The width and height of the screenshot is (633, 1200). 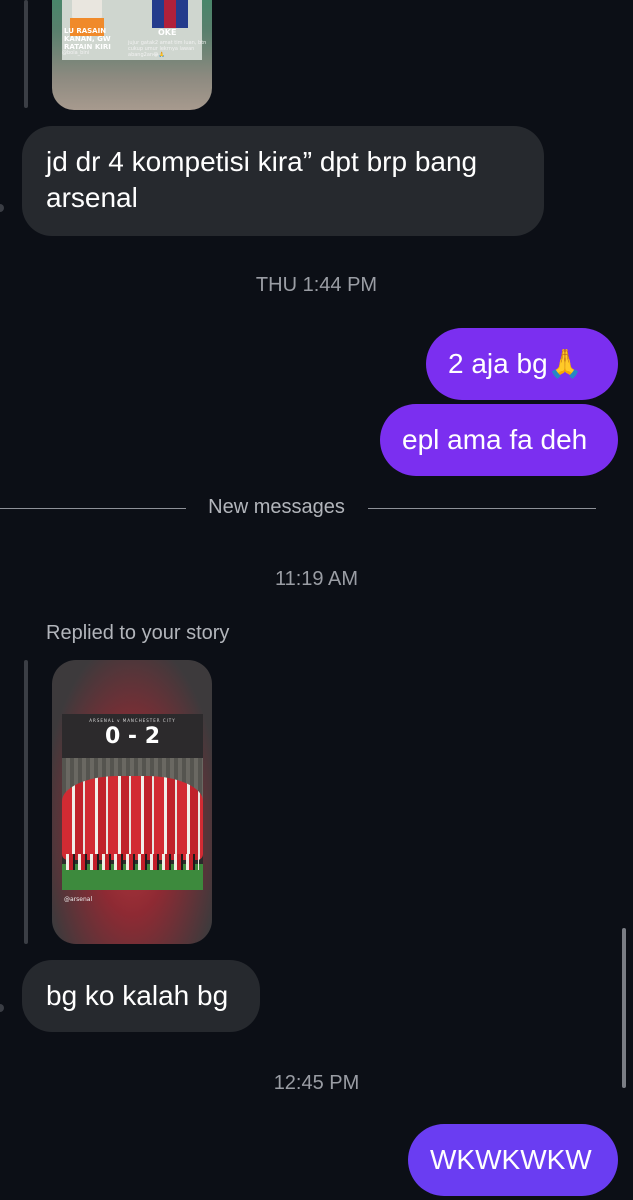 I want to click on message-text: WKWKWKW, so click(x=511, y=1159).